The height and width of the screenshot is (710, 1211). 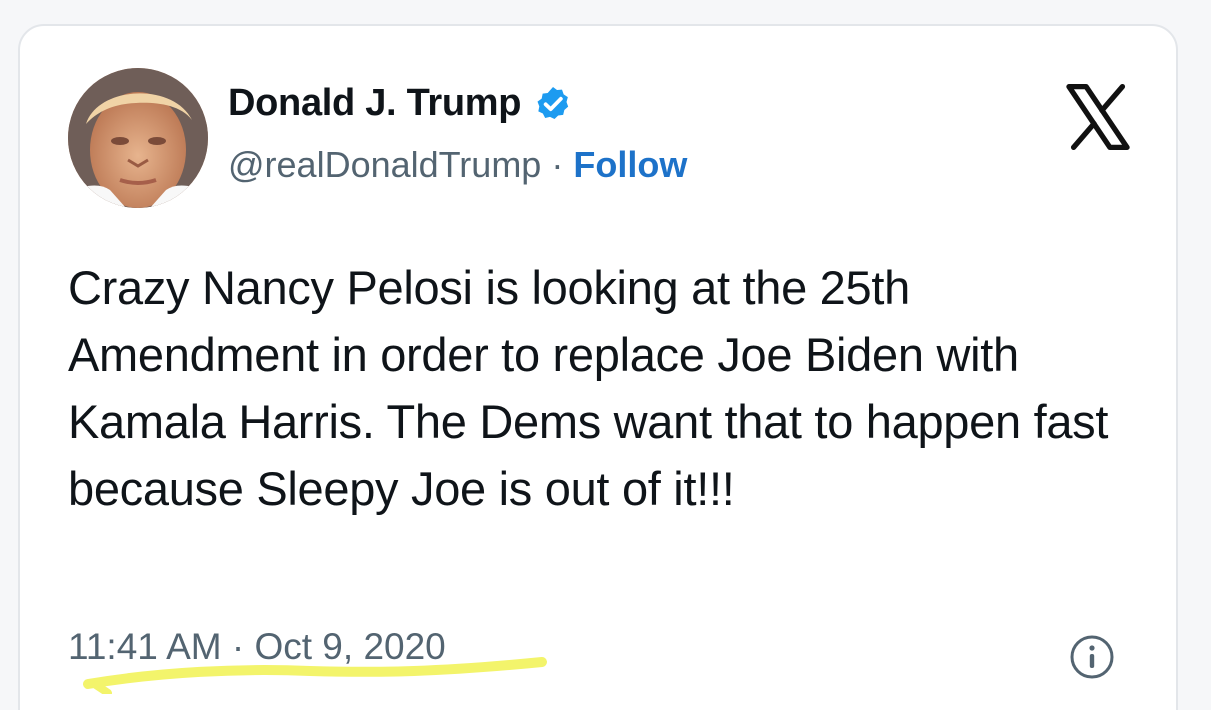 I want to click on author-handle-row: @realDonaldTrump · Follow, so click(x=457, y=165).